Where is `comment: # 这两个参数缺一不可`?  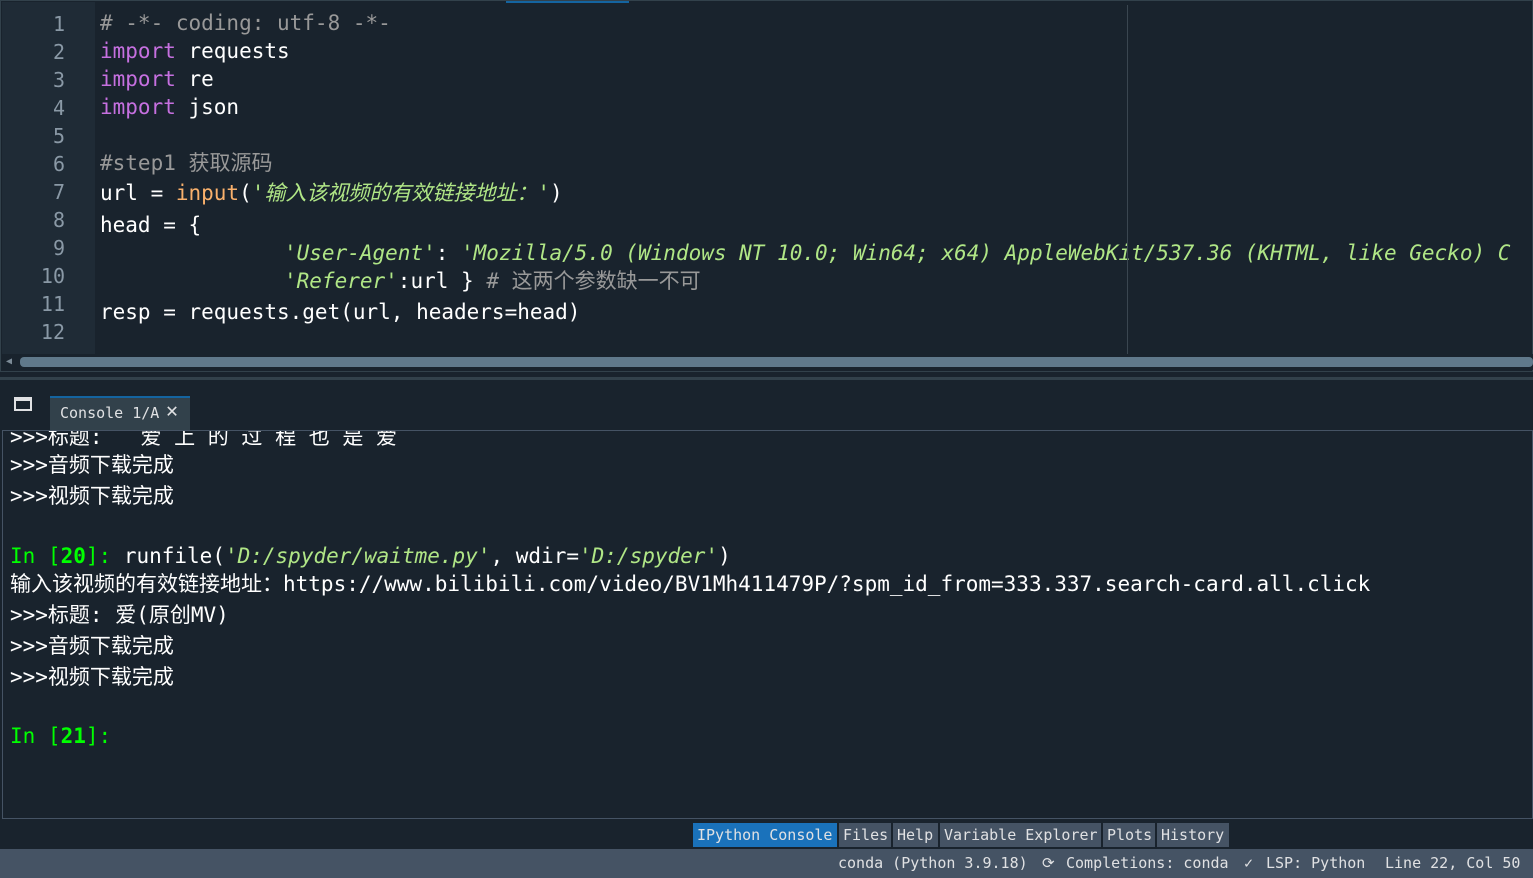 comment: # 这两个参数缺一不可 is located at coordinates (593, 281).